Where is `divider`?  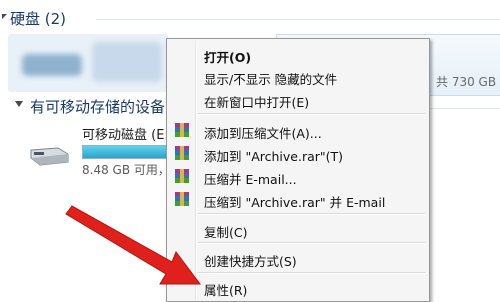 divider is located at coordinates (298, 19).